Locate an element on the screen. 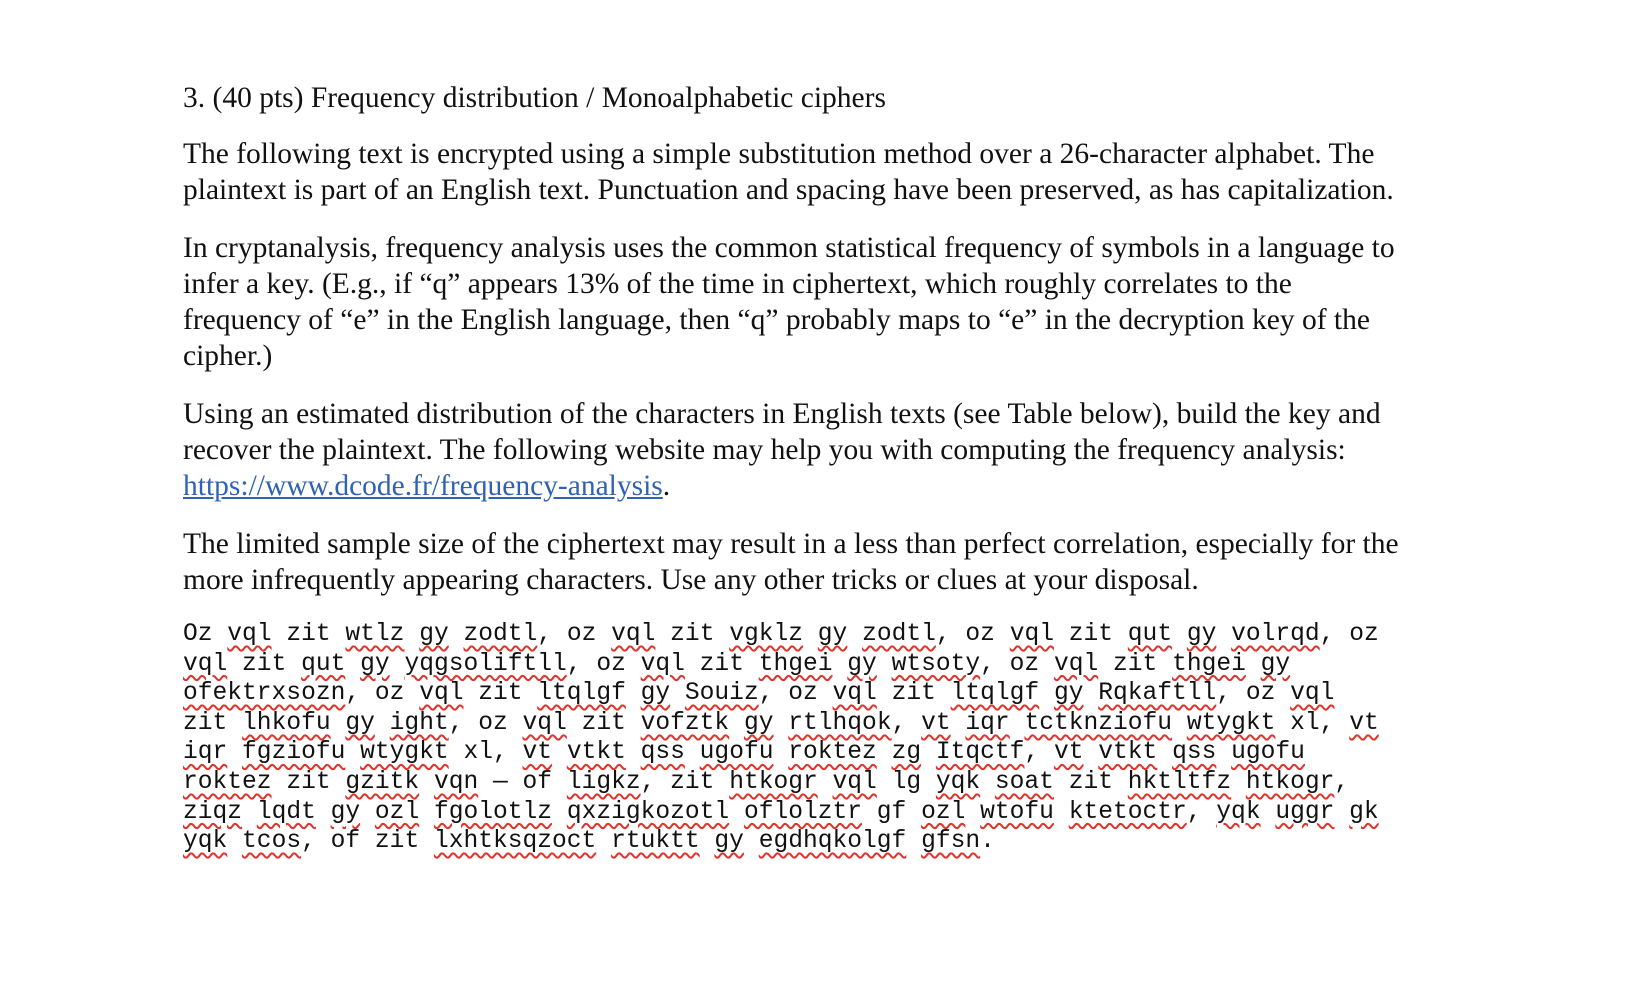 Image resolution: width=1628 pixels, height=990 pixels. cipher-word: yqgsoliftll is located at coordinates (485, 664).